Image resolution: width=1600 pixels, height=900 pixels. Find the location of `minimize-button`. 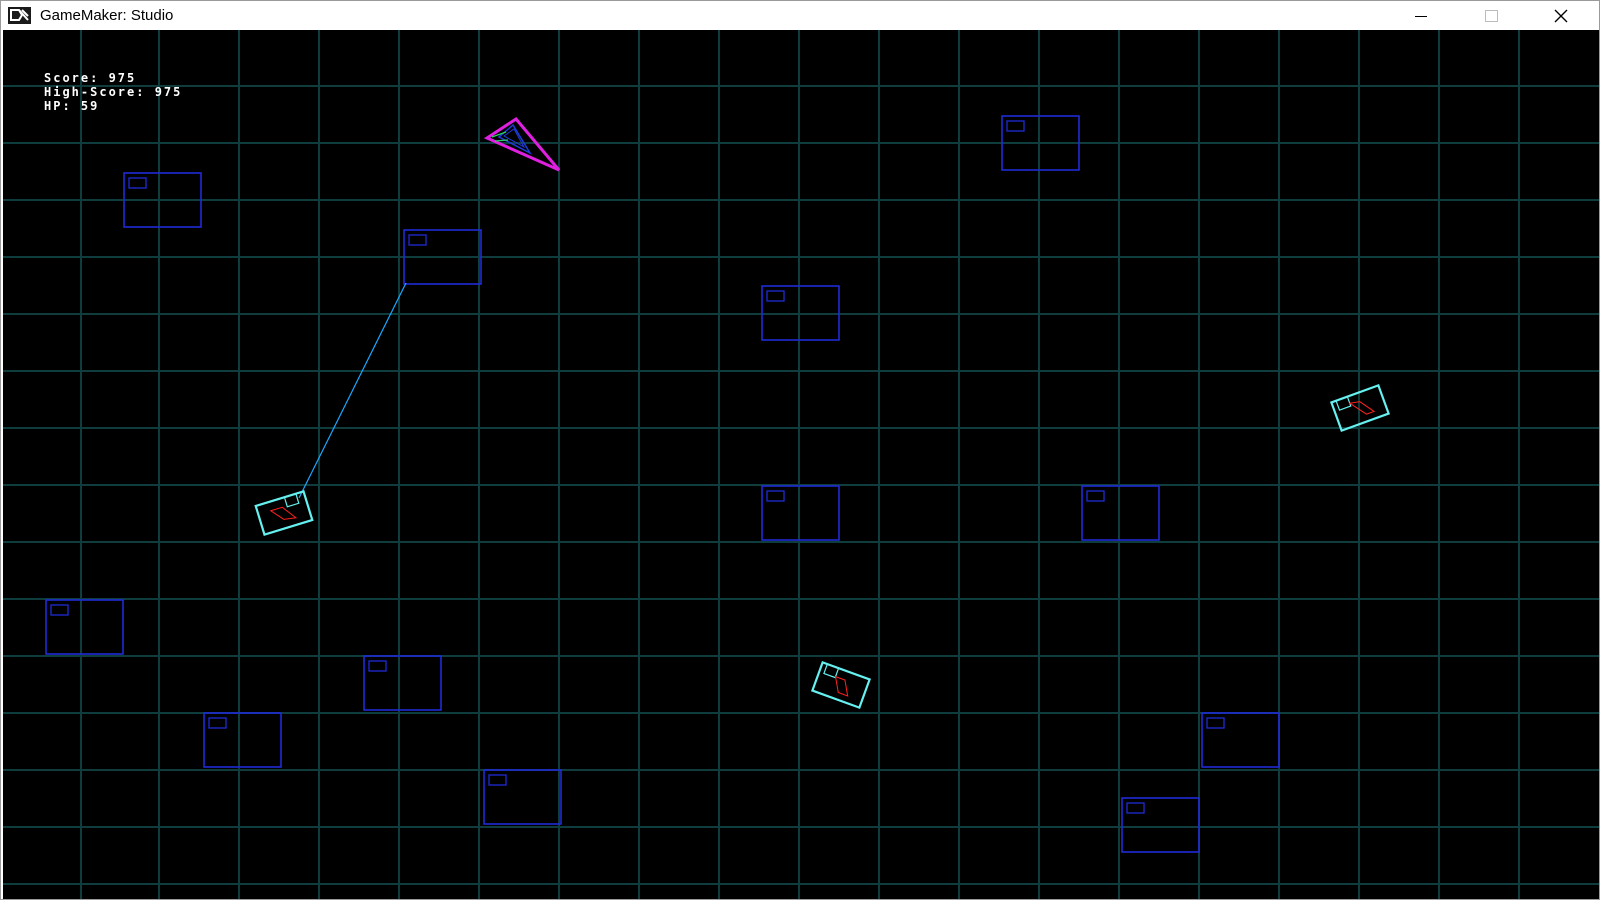

minimize-button is located at coordinates (1421, 15).